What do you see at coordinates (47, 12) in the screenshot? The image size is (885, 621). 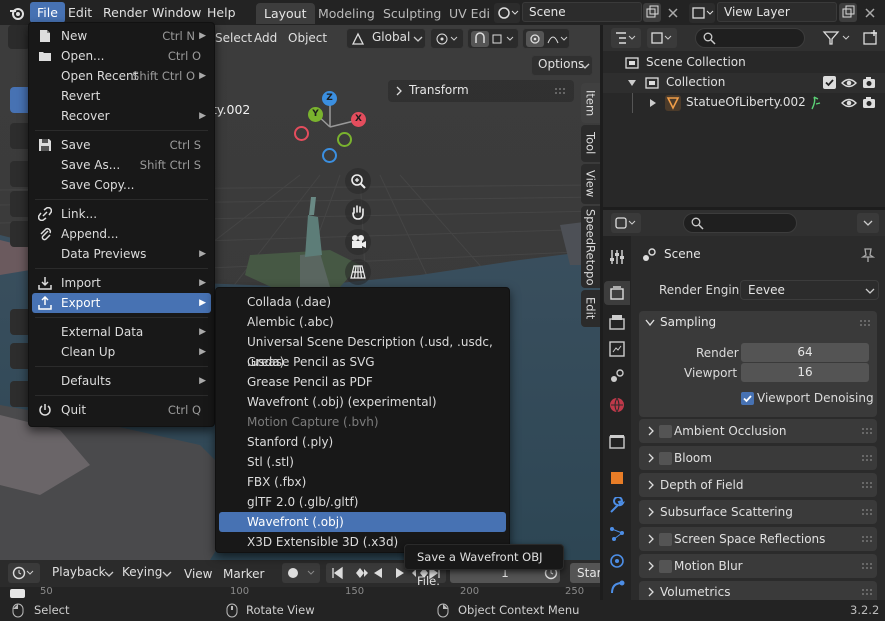 I see `menu-file: File` at bounding box center [47, 12].